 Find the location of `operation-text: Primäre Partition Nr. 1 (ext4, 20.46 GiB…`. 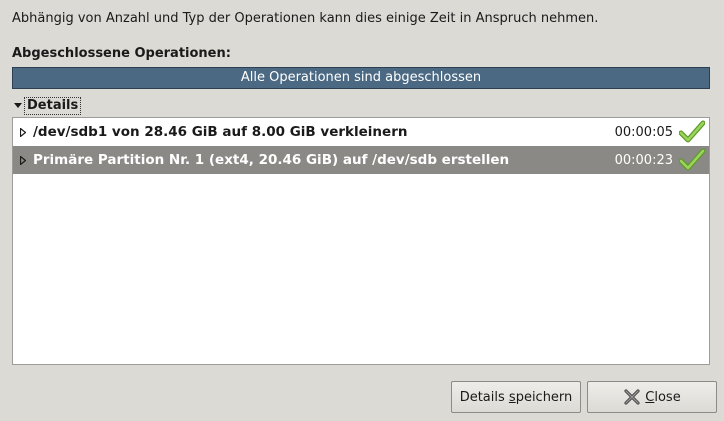

operation-text: Primäre Partition Nr. 1 (ext4, 20.46 GiB… is located at coordinates (271, 160).